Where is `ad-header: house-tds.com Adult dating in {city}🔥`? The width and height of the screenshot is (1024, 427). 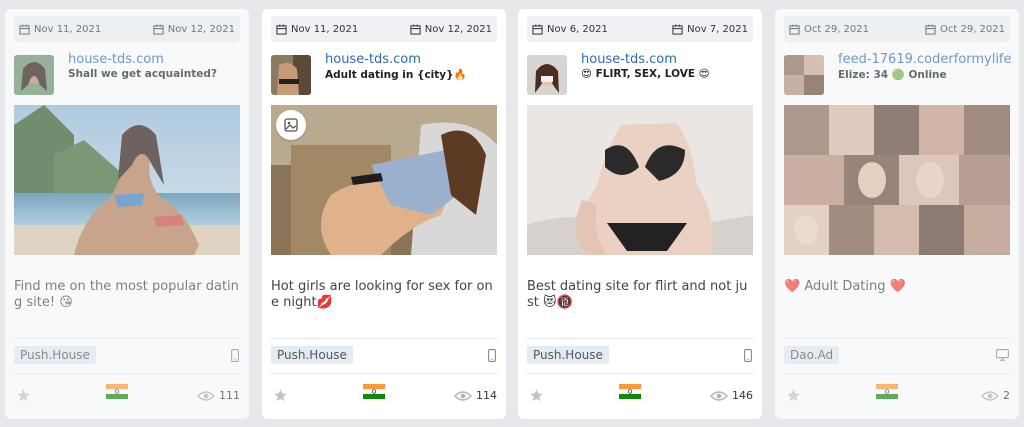
ad-header: house-tds.com Adult dating in {city}🔥 is located at coordinates (385, 75).